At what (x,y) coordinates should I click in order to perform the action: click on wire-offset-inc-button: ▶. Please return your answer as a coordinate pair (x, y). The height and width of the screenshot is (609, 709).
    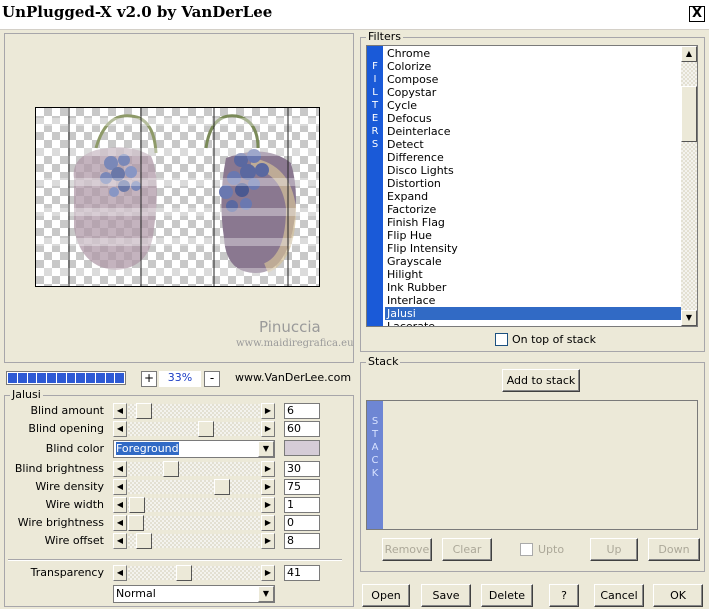
    Looking at the image, I should click on (268, 541).